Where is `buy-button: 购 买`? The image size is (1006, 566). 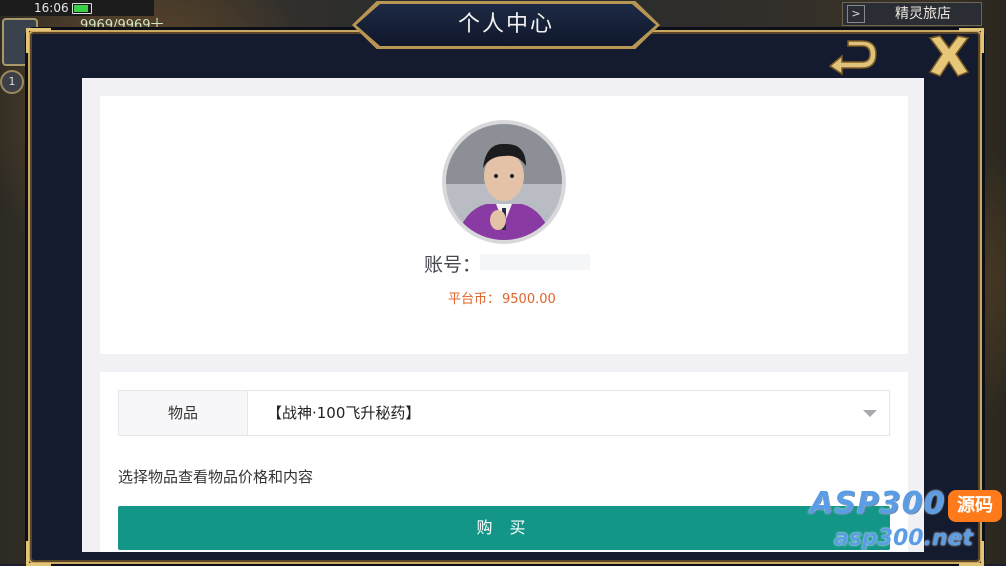
buy-button: 购 买 is located at coordinates (504, 528).